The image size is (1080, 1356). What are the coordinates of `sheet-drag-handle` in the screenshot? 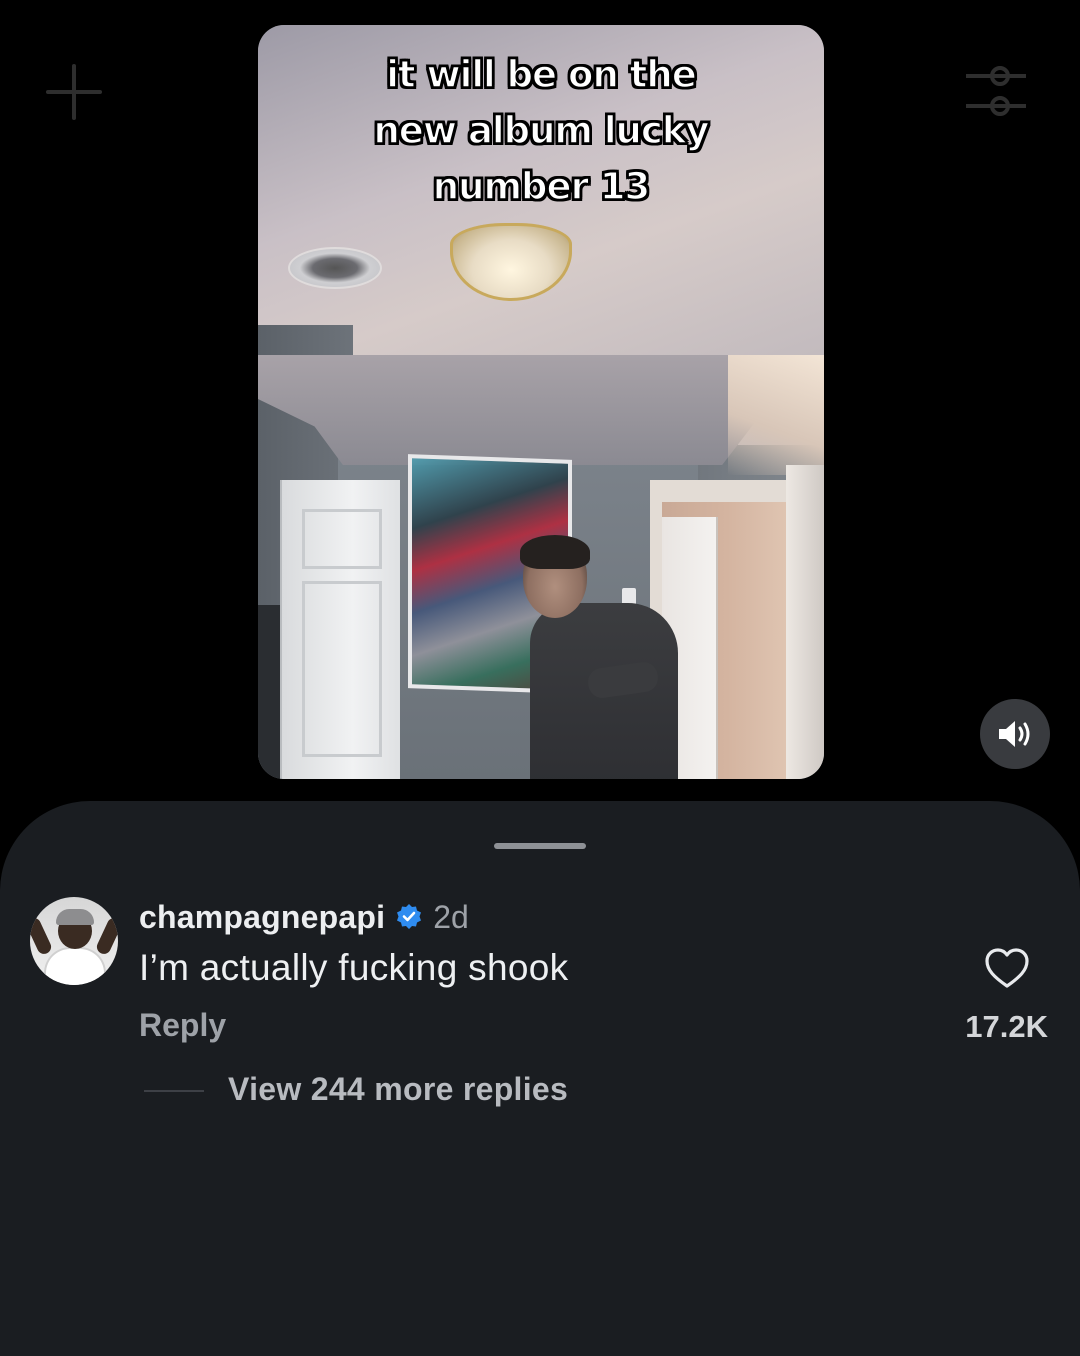 It's located at (540, 846).